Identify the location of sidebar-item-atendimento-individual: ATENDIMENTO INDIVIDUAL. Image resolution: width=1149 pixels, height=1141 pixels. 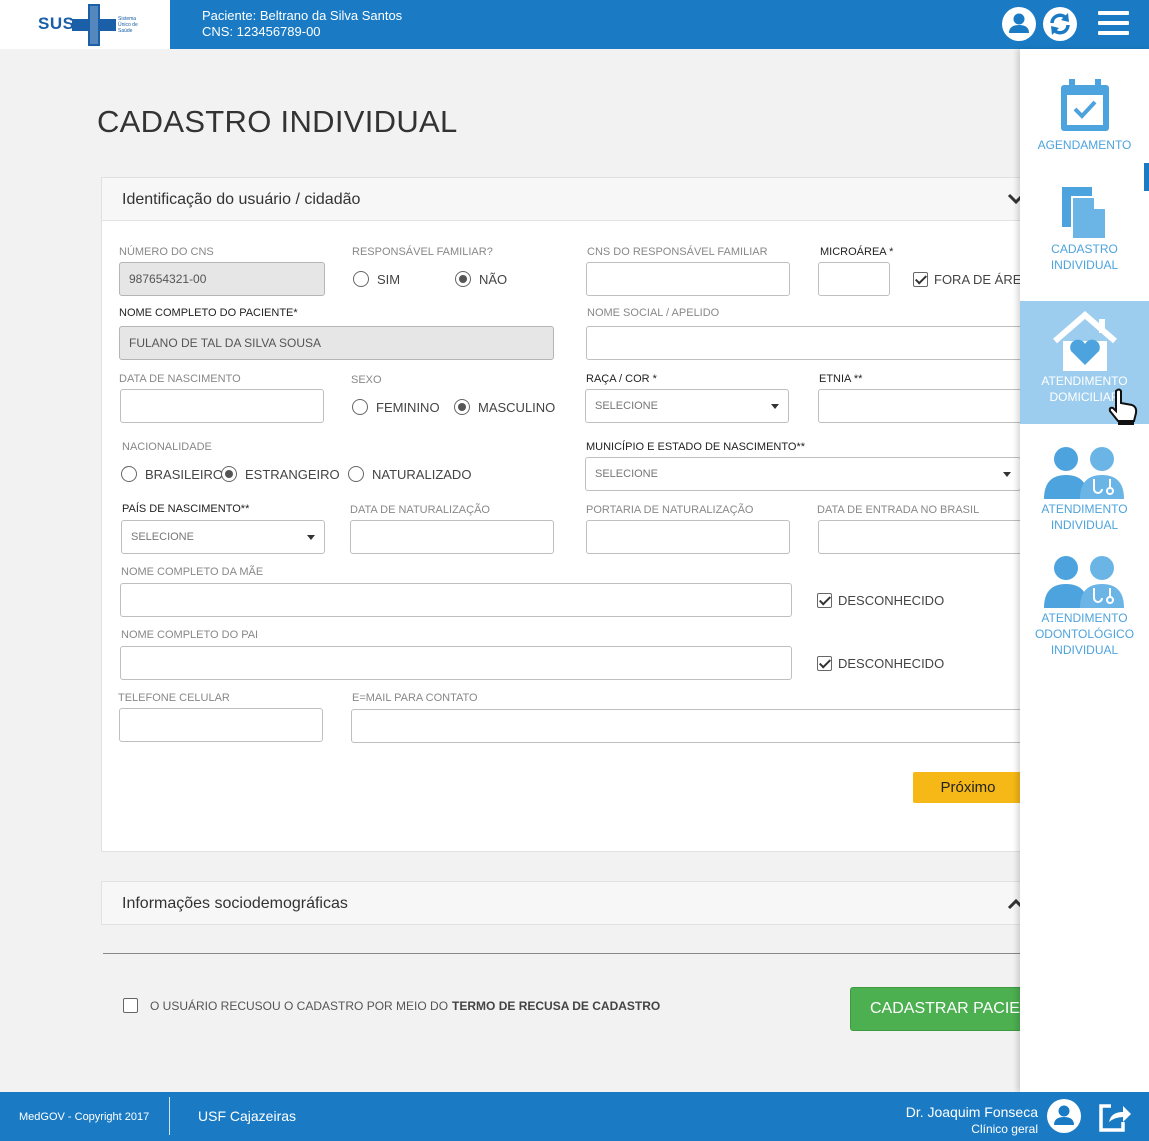
(1084, 493).